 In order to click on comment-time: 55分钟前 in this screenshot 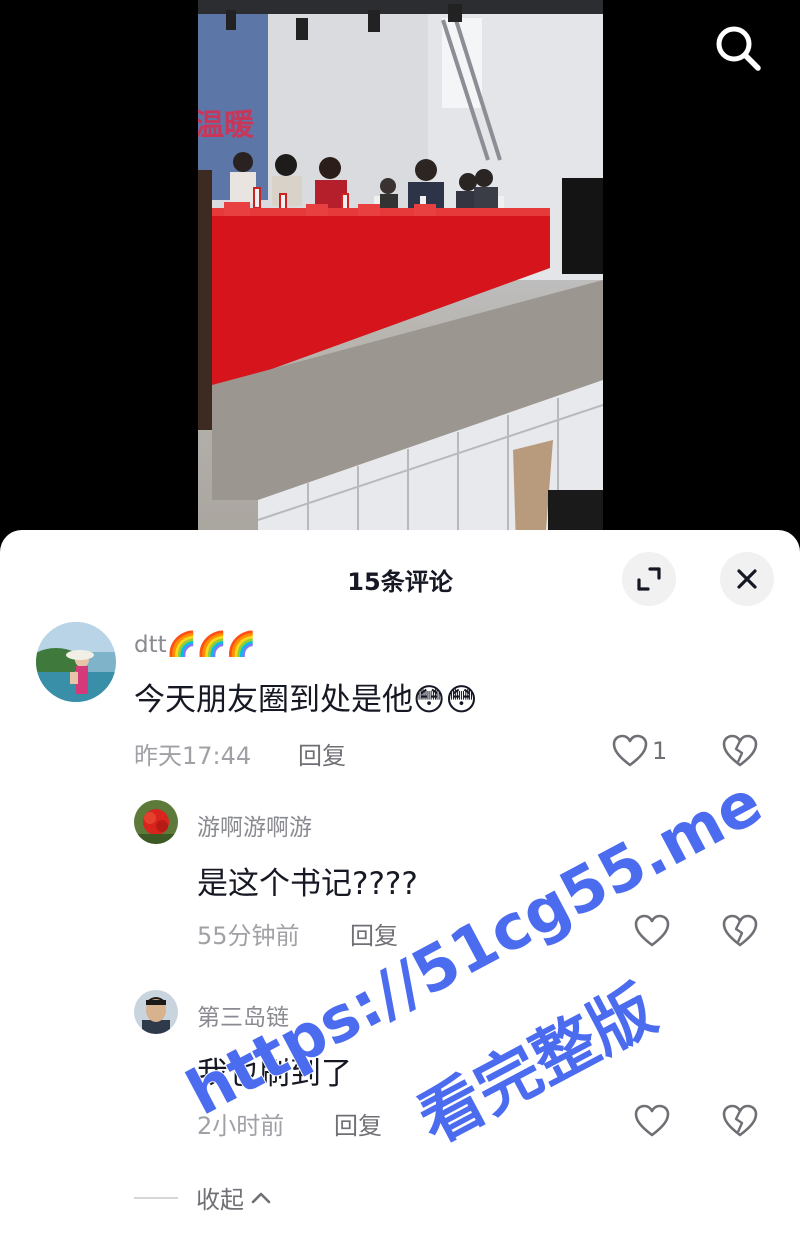, I will do `click(248, 936)`.